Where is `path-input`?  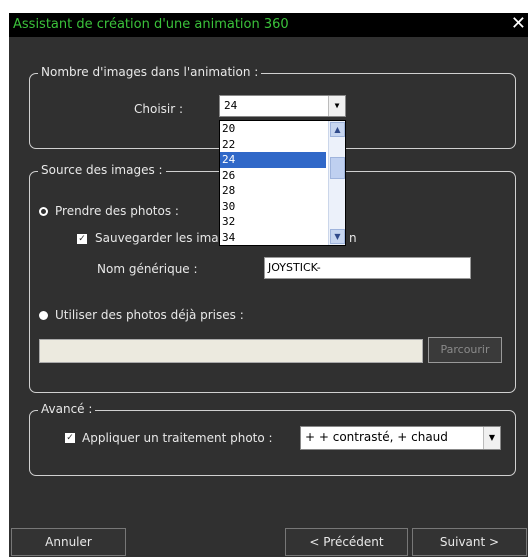 path-input is located at coordinates (231, 351).